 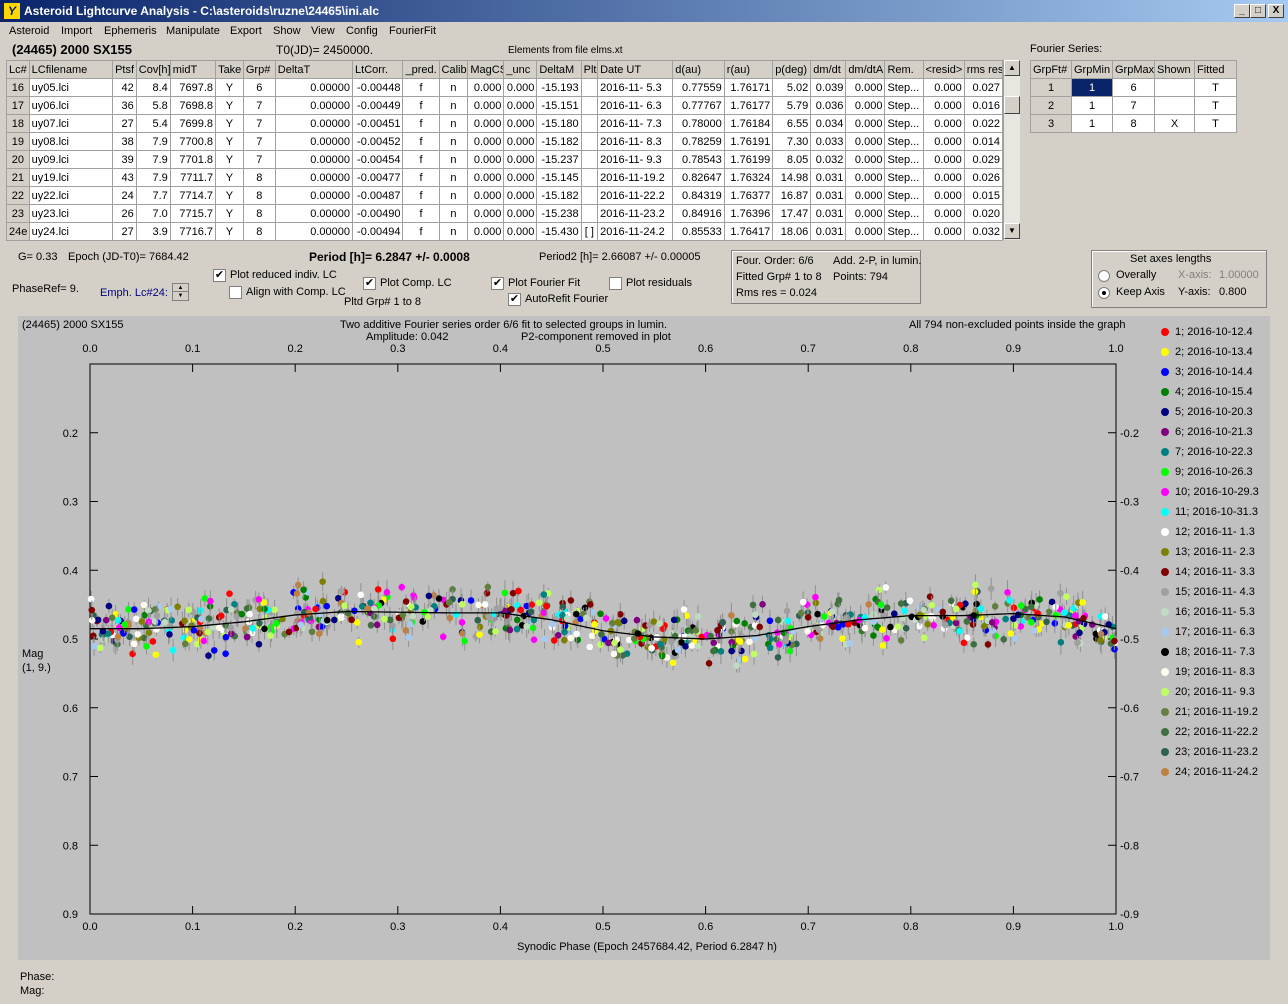 I want to click on column-header: Cov[h], so click(x=153, y=69).